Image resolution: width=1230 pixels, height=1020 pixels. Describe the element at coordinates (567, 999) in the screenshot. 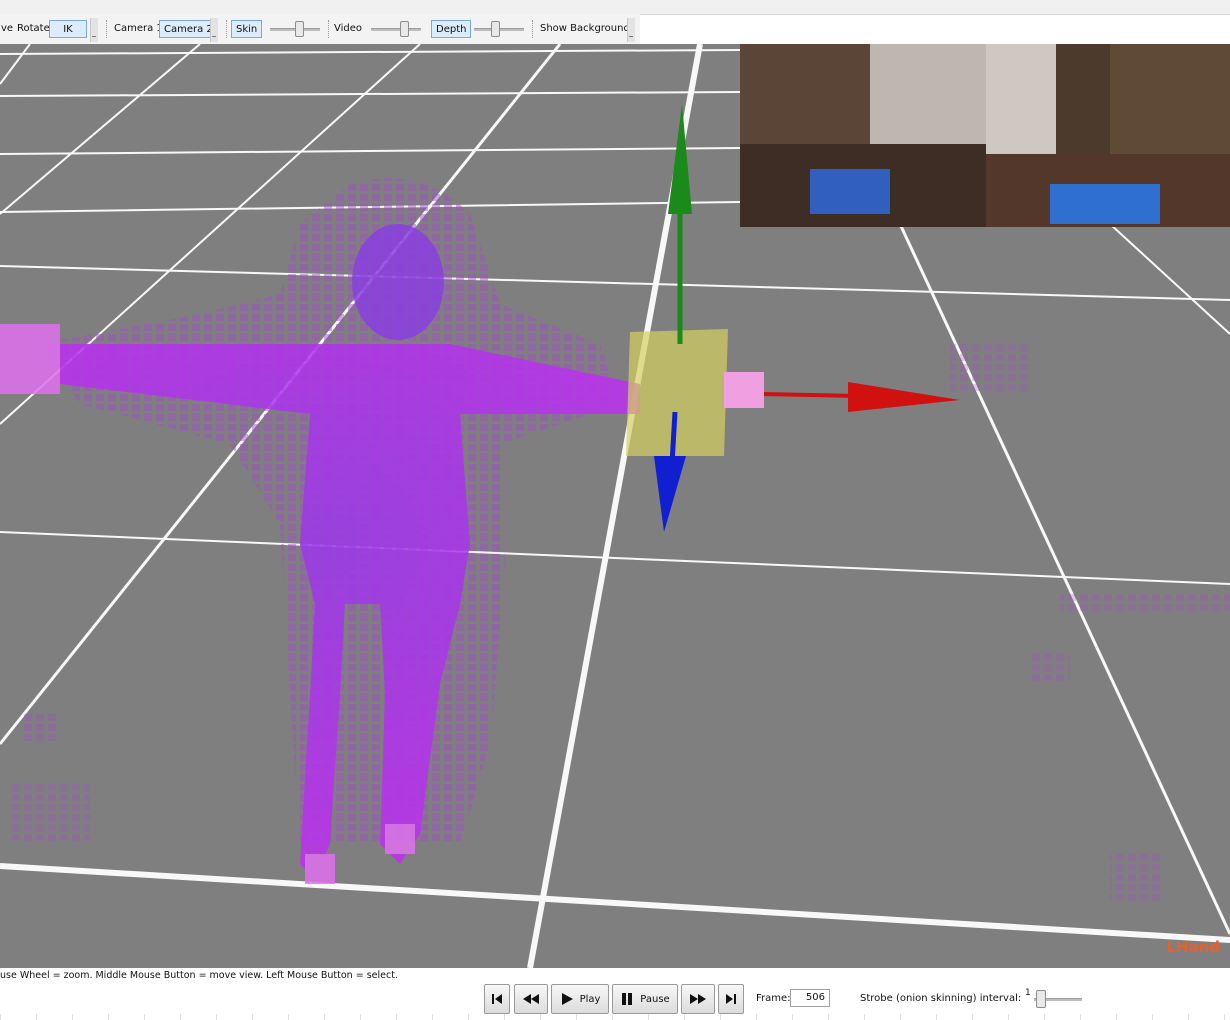

I see `play-icon` at that location.